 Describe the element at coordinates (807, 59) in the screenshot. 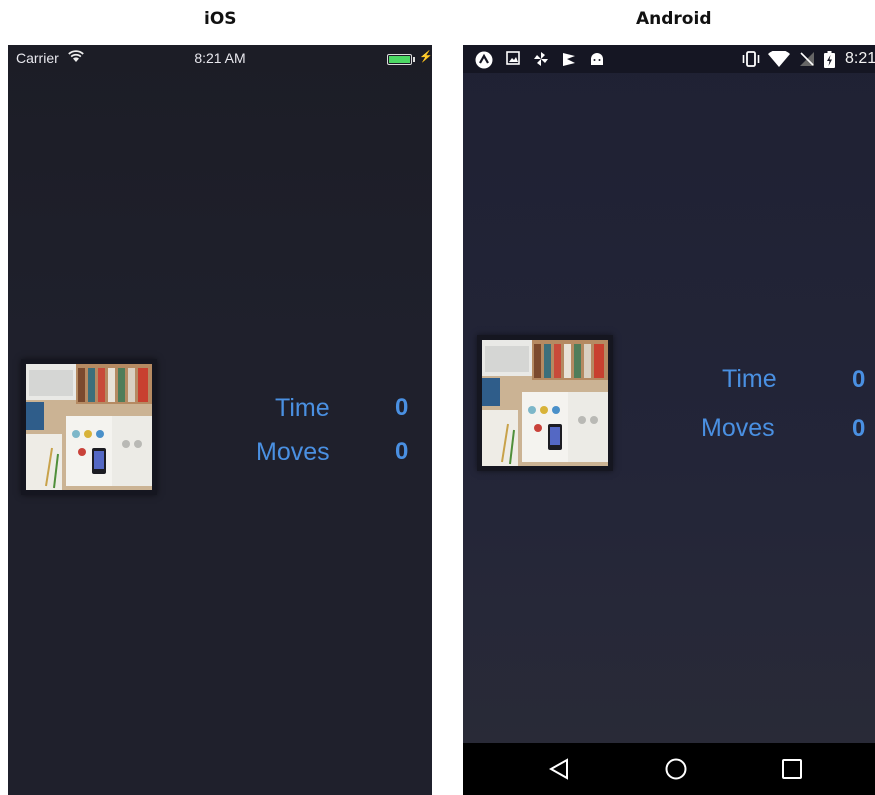

I see `no-signal-icon` at that location.